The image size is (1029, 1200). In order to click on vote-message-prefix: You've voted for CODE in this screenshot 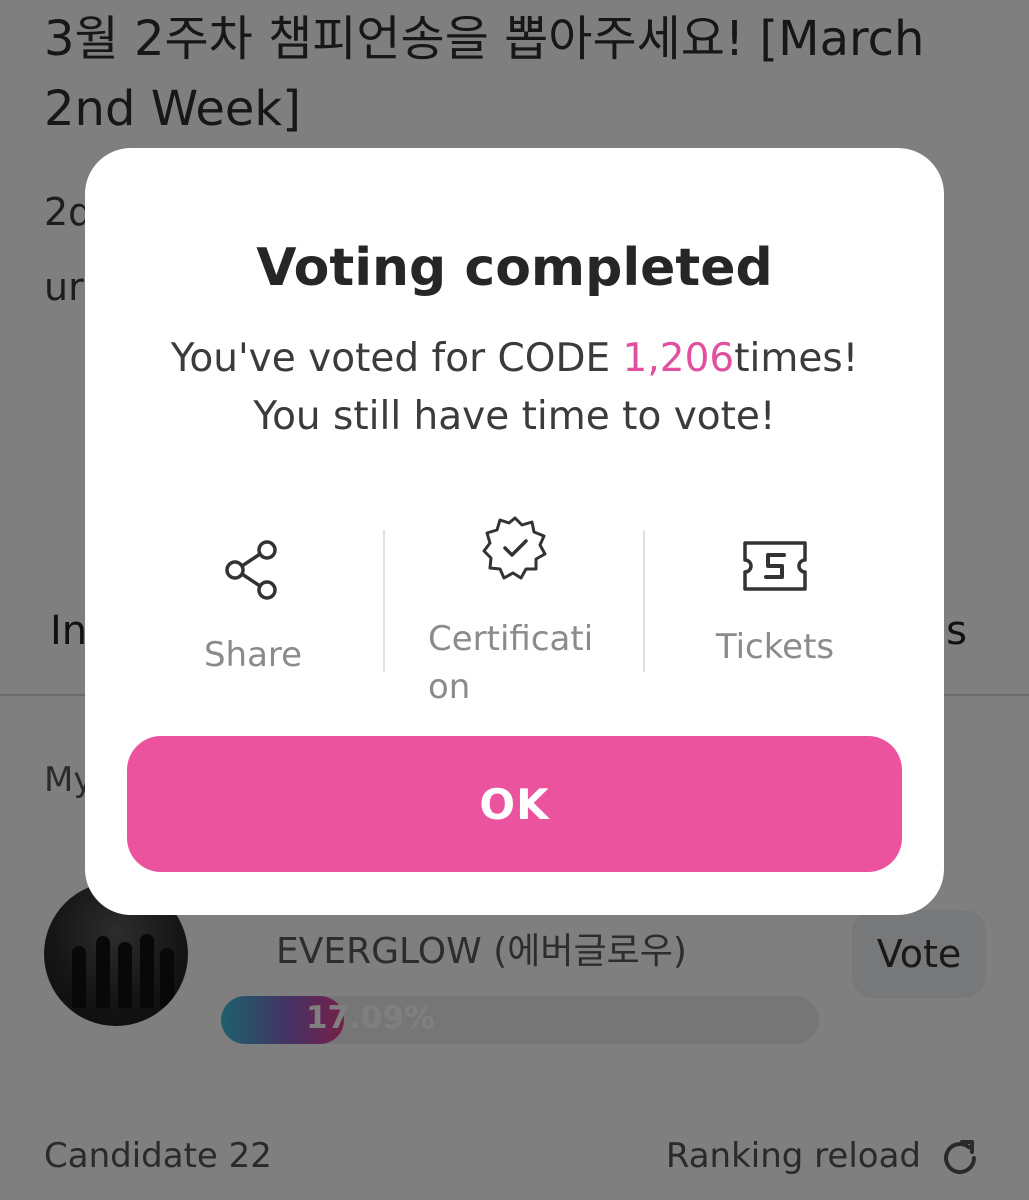, I will do `click(396, 358)`.